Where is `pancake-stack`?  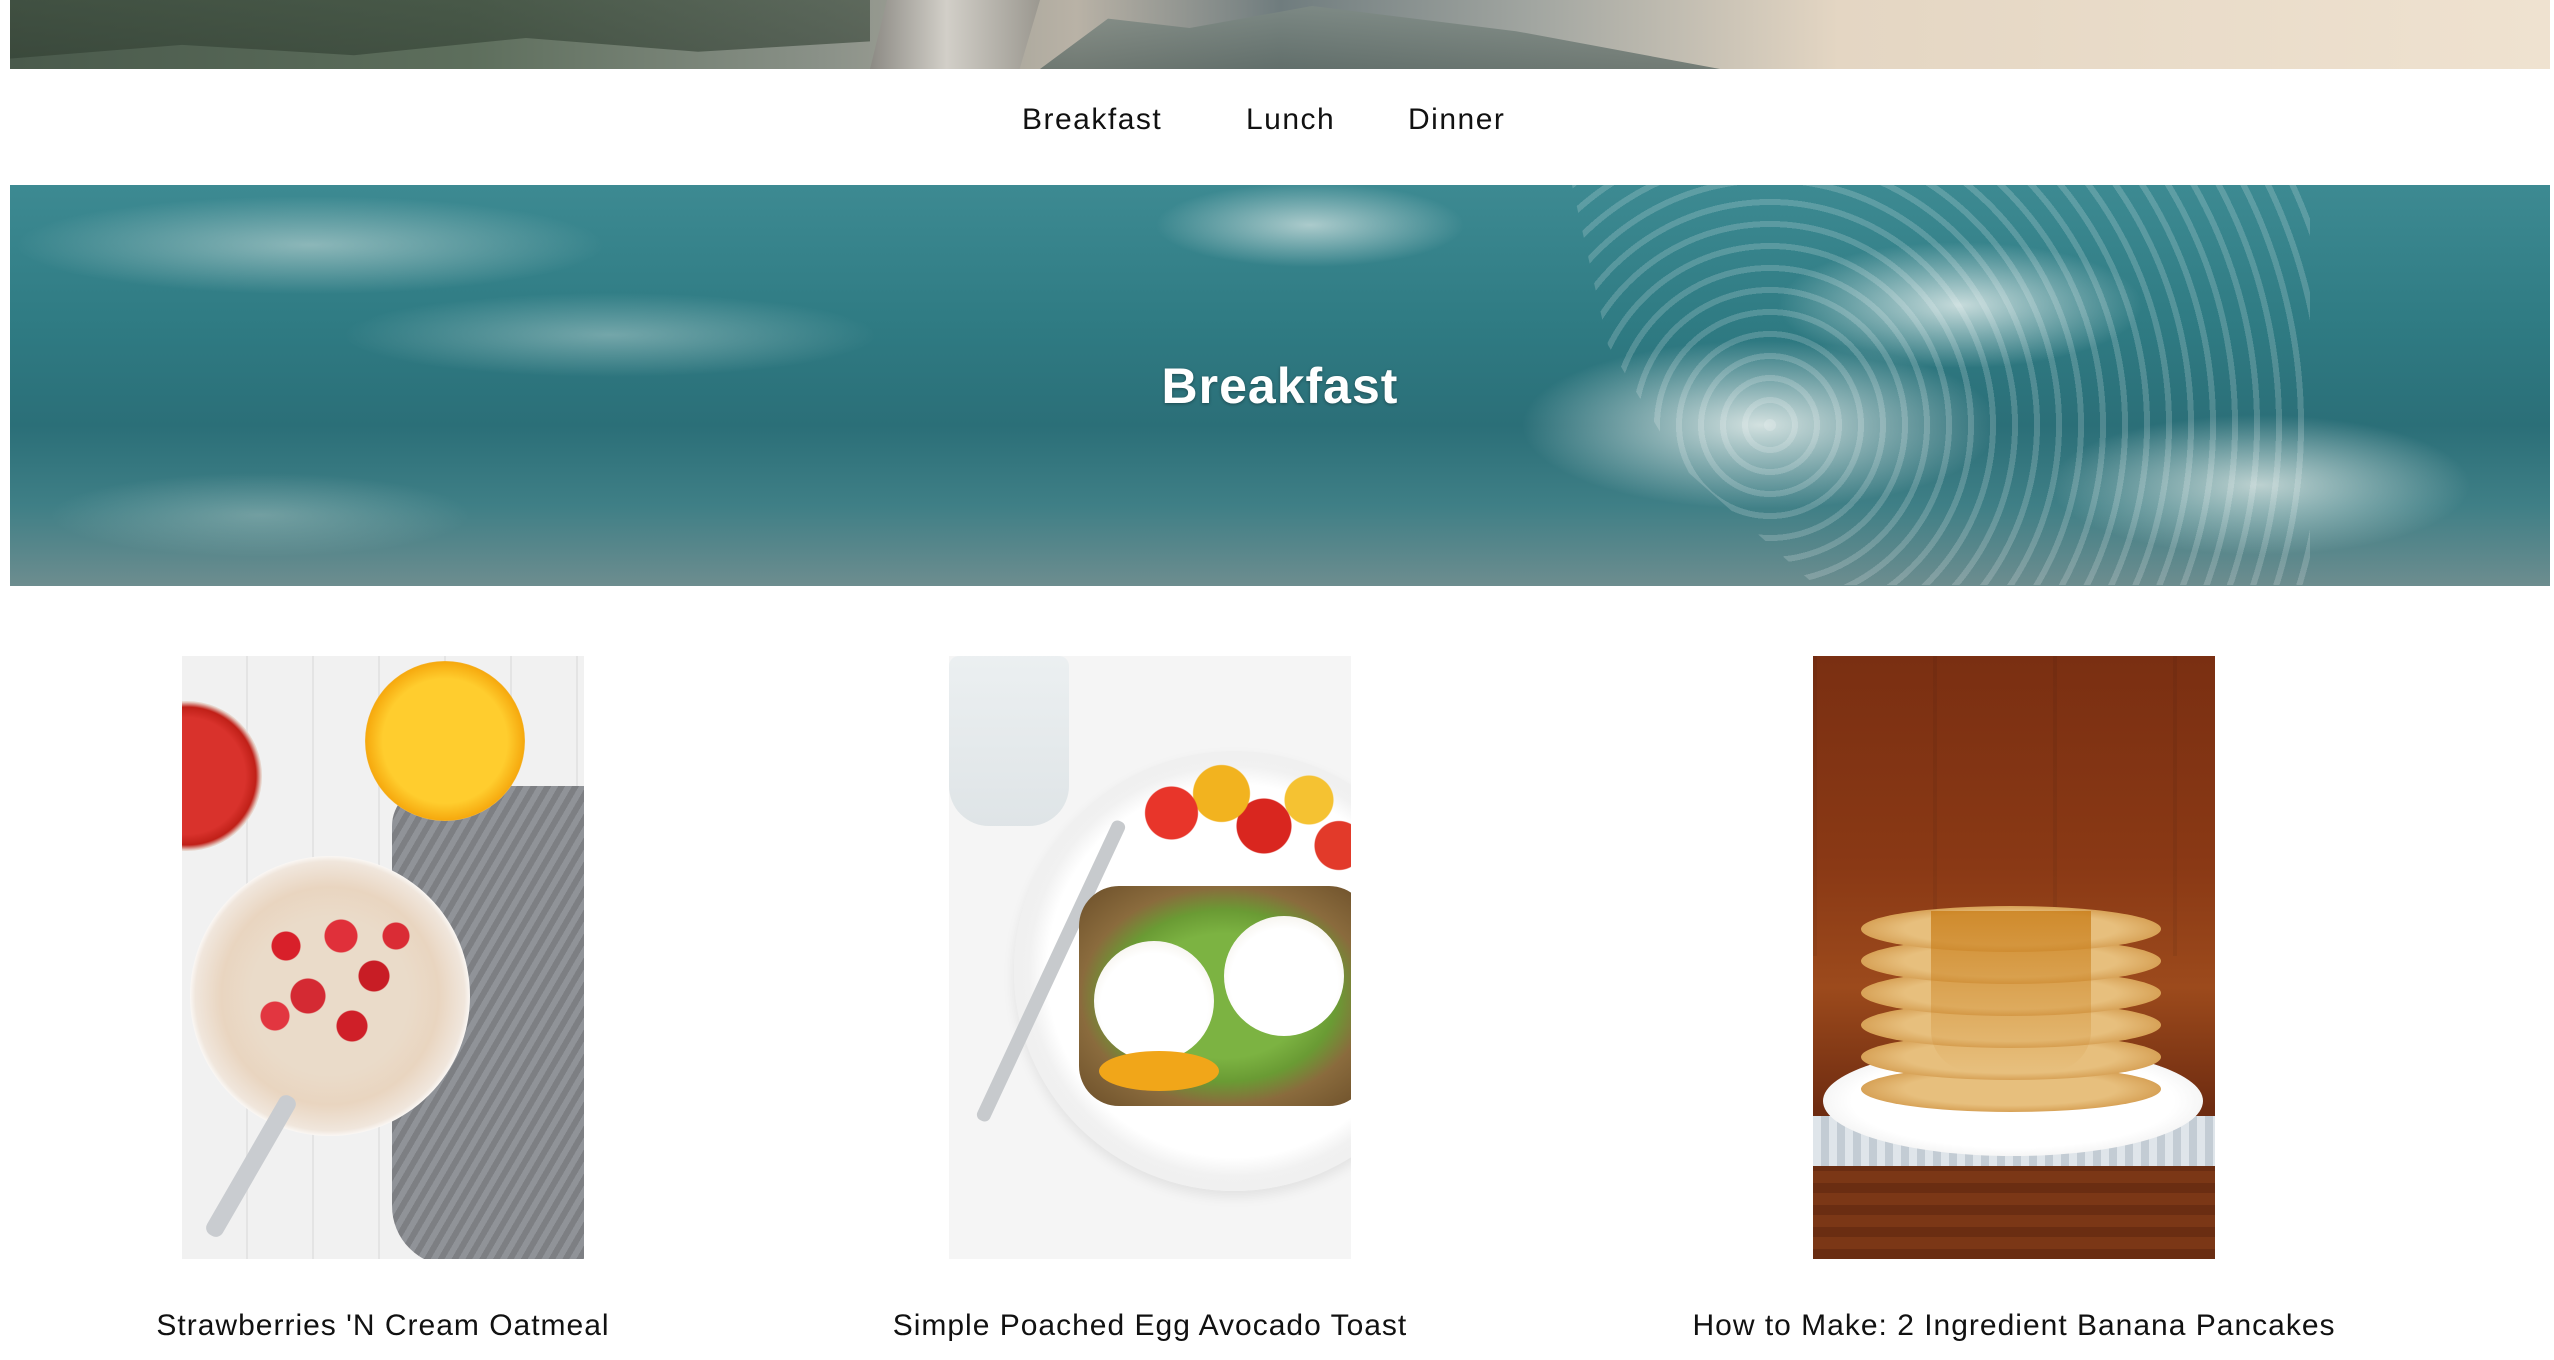
pancake-stack is located at coordinates (2011, 1011).